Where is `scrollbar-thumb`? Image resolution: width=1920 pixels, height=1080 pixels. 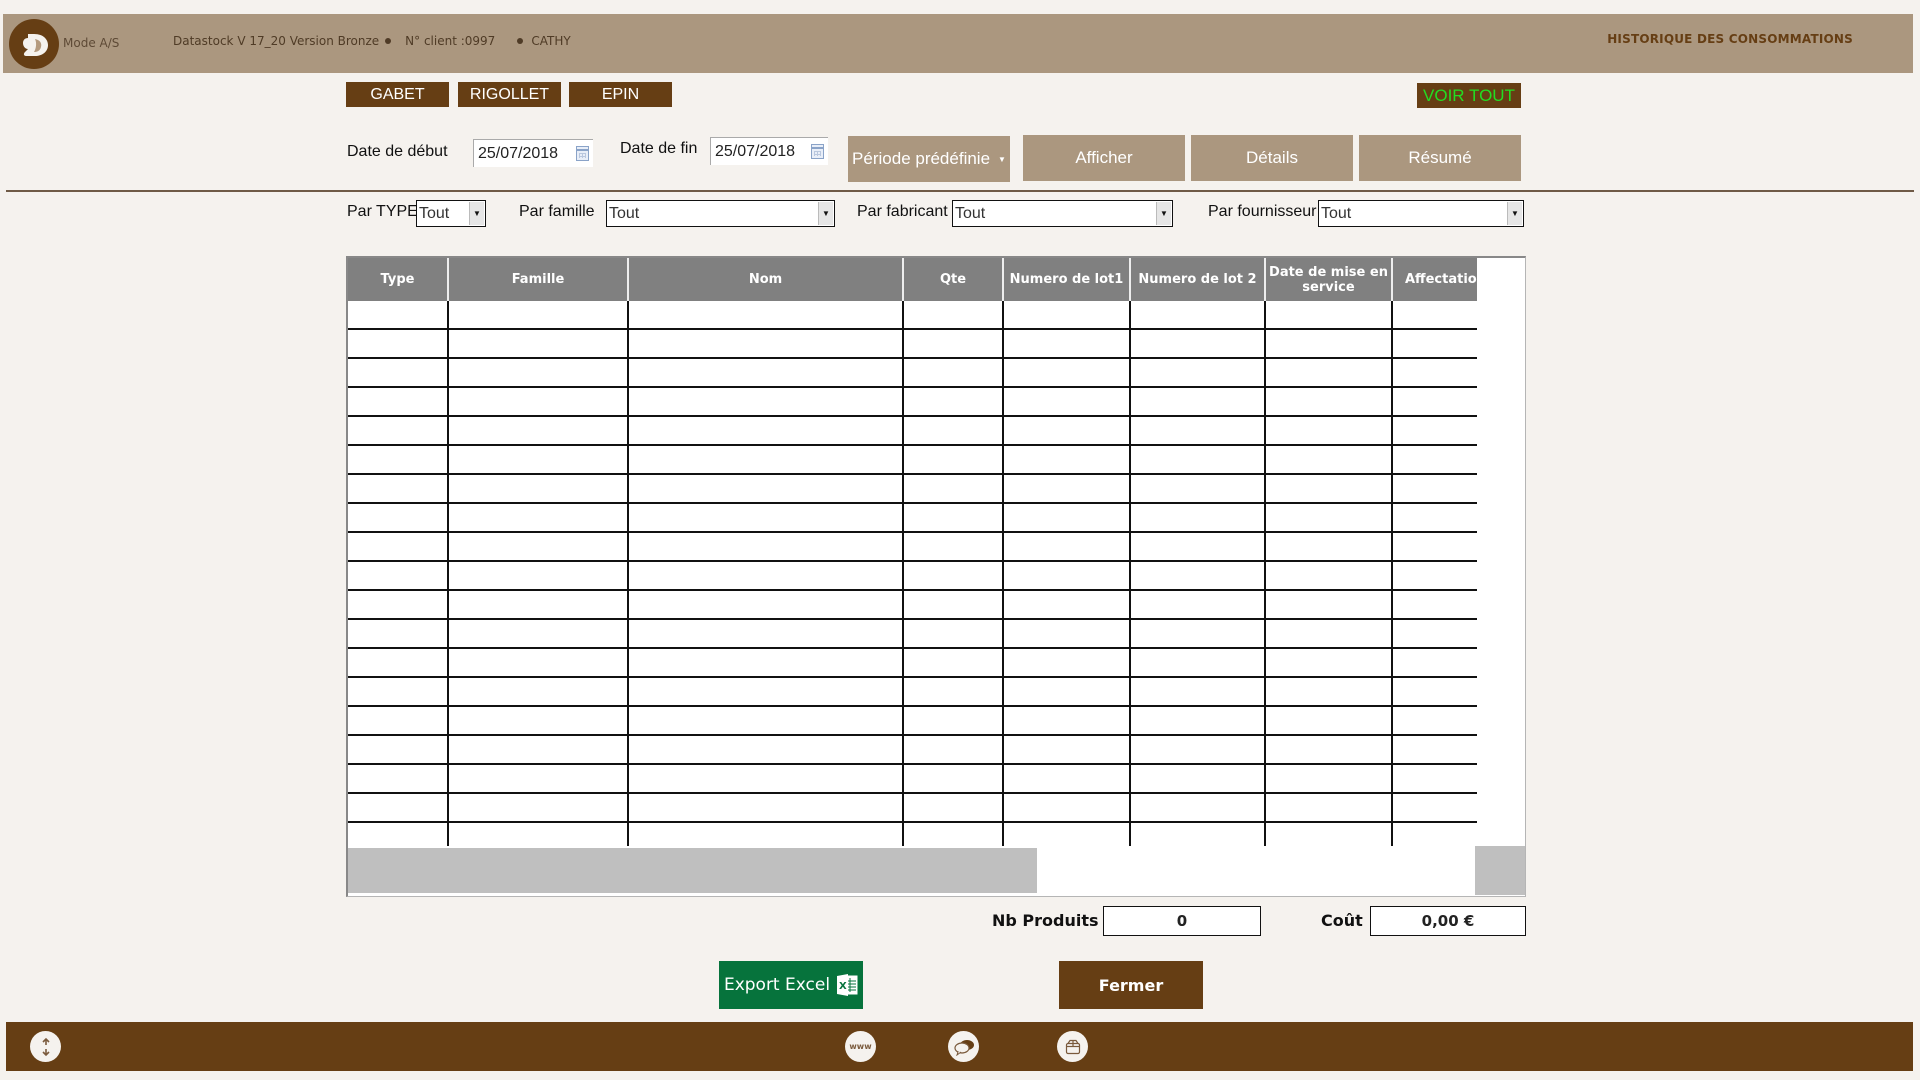 scrollbar-thumb is located at coordinates (692, 870).